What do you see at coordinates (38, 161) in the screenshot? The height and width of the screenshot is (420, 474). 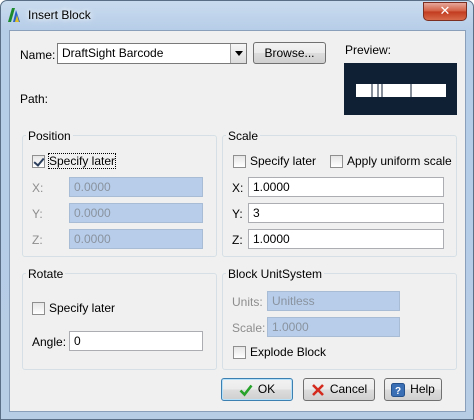 I see `position-specify-later-checkbox` at bounding box center [38, 161].